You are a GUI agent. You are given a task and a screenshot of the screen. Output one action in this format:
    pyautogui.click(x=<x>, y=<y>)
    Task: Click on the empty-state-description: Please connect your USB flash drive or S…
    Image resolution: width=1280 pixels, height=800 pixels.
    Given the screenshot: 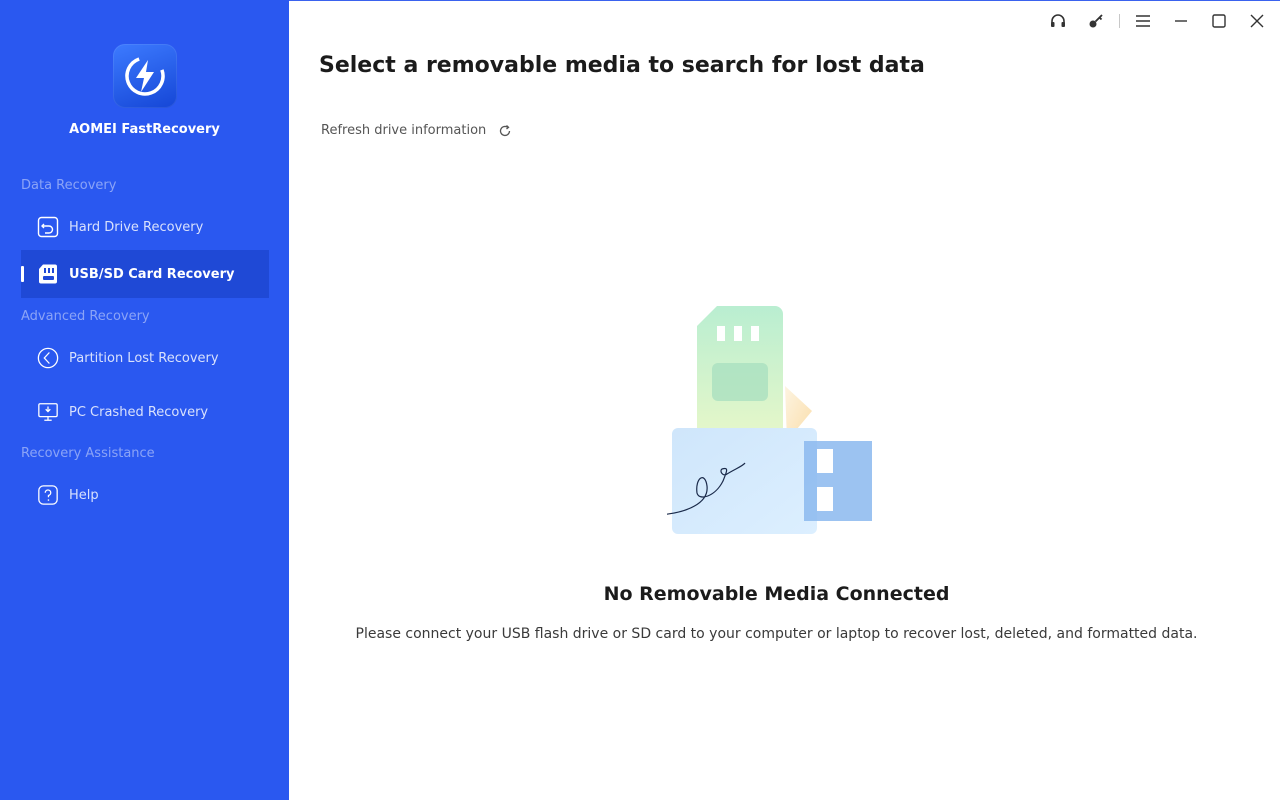 What is the action you would take?
    pyautogui.click(x=776, y=634)
    